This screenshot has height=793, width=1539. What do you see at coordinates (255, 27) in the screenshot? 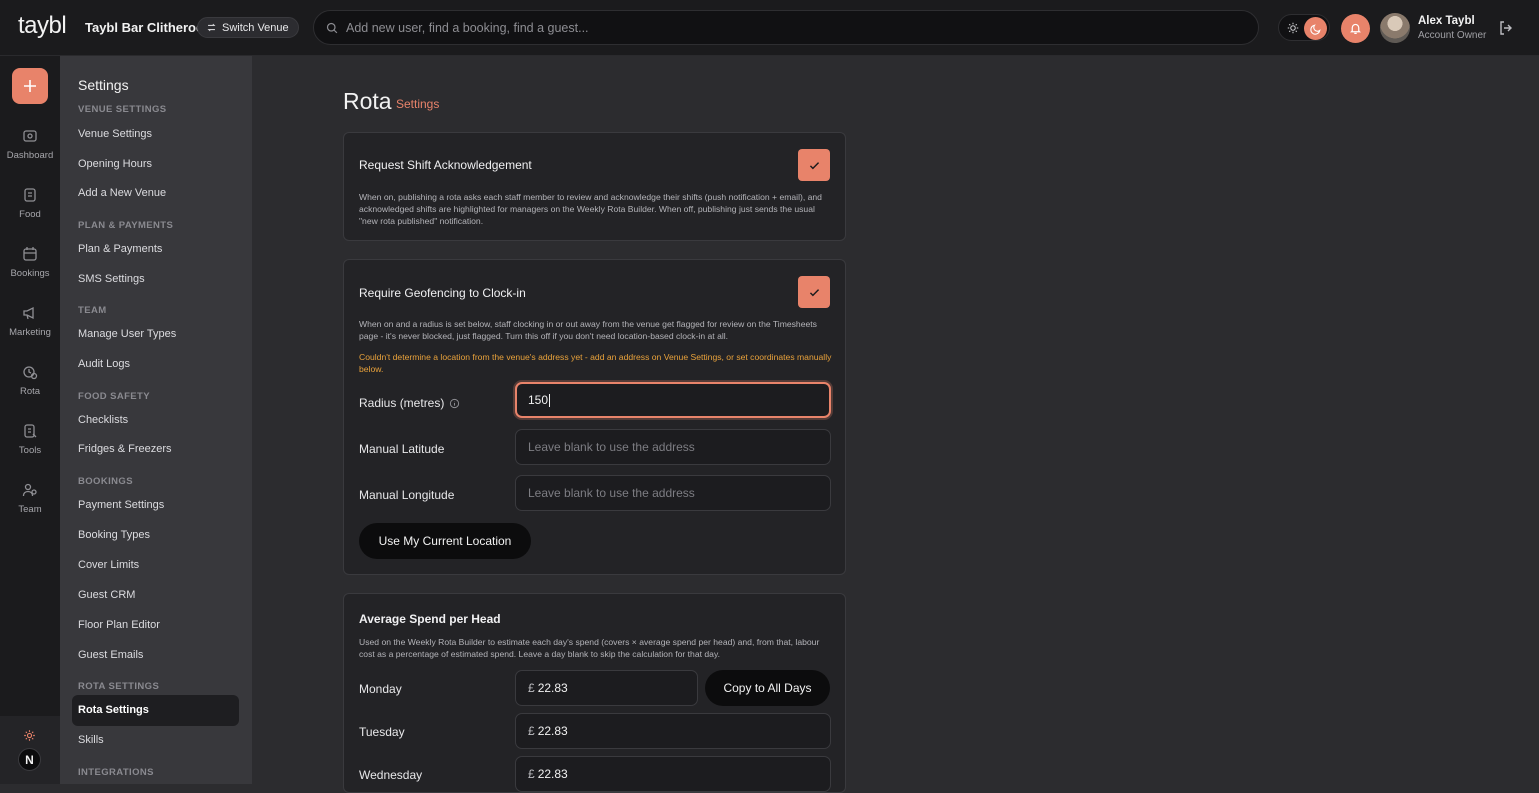
I see `switch-venue-label: Switch Venue` at bounding box center [255, 27].